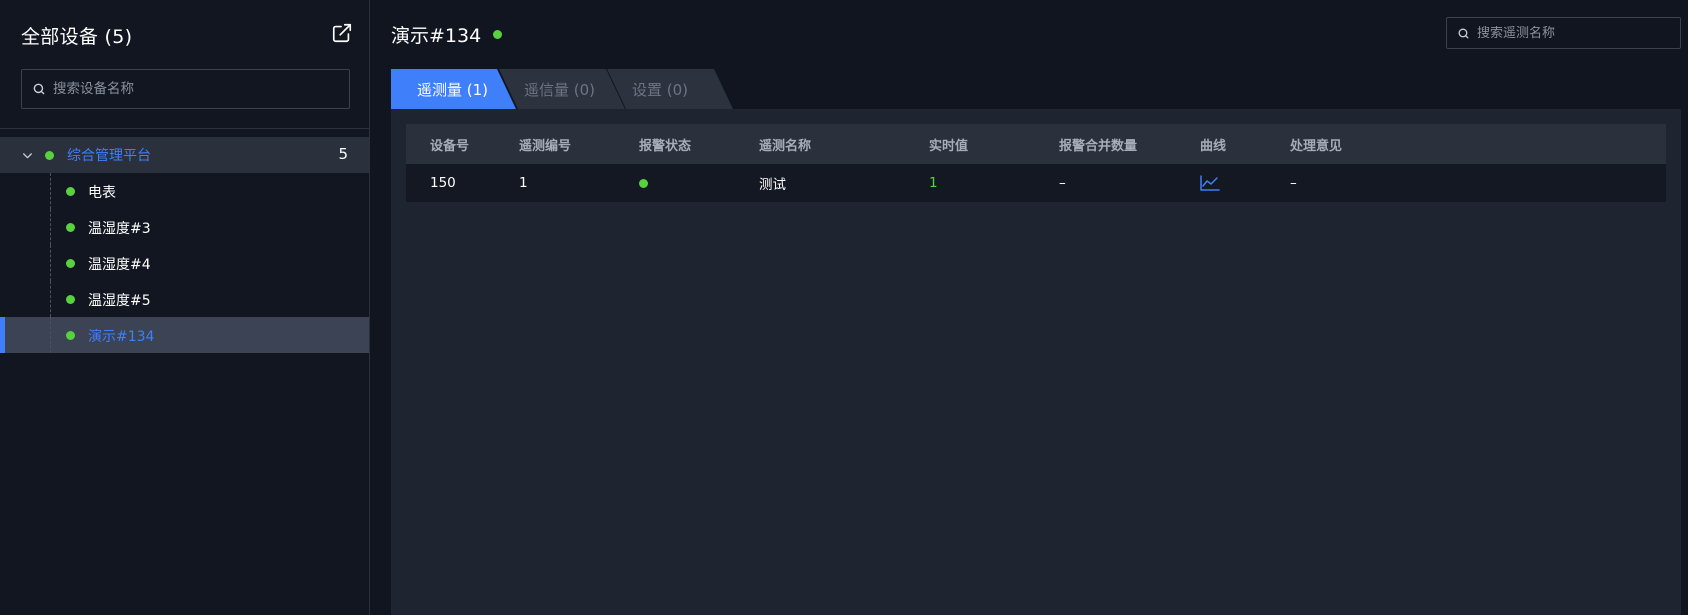 This screenshot has width=1688, height=615. What do you see at coordinates (184, 191) in the screenshot?
I see `tree-item-electric-meter: 电表` at bounding box center [184, 191].